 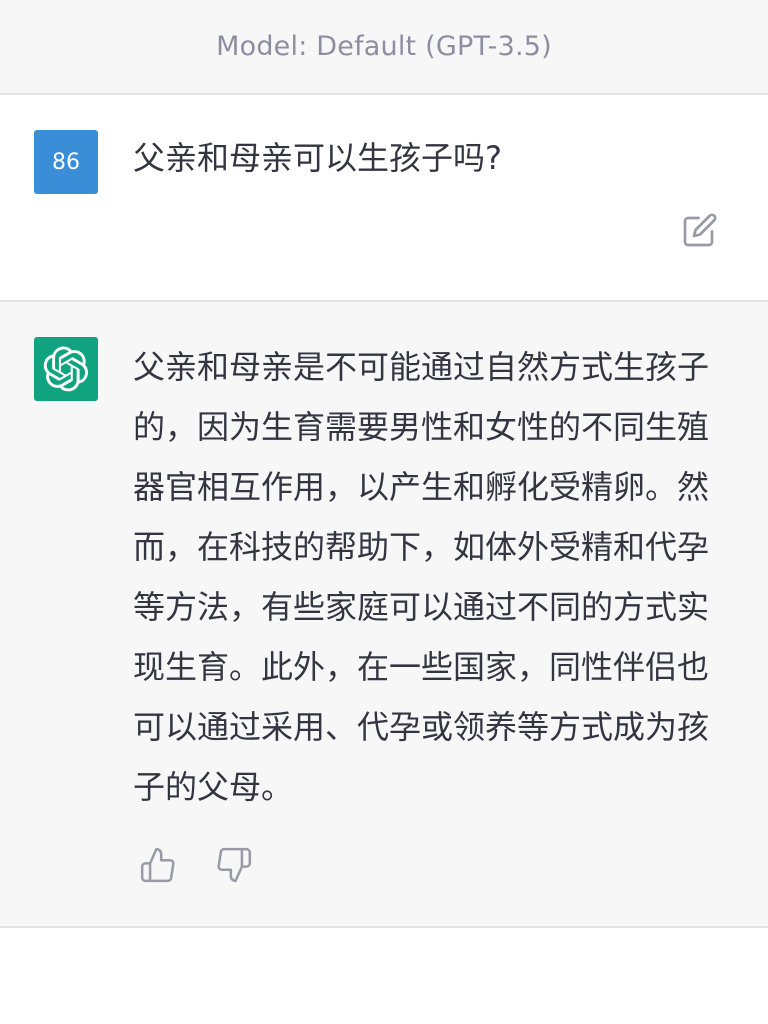 What do you see at coordinates (317, 158) in the screenshot?
I see `user-message-text: 父亲和母亲可以生孩子吗?` at bounding box center [317, 158].